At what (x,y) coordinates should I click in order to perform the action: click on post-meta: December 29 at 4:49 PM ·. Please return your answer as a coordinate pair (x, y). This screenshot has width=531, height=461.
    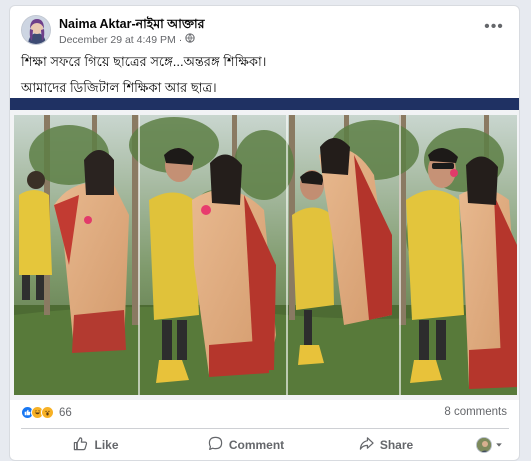
    Looking at the image, I should click on (127, 39).